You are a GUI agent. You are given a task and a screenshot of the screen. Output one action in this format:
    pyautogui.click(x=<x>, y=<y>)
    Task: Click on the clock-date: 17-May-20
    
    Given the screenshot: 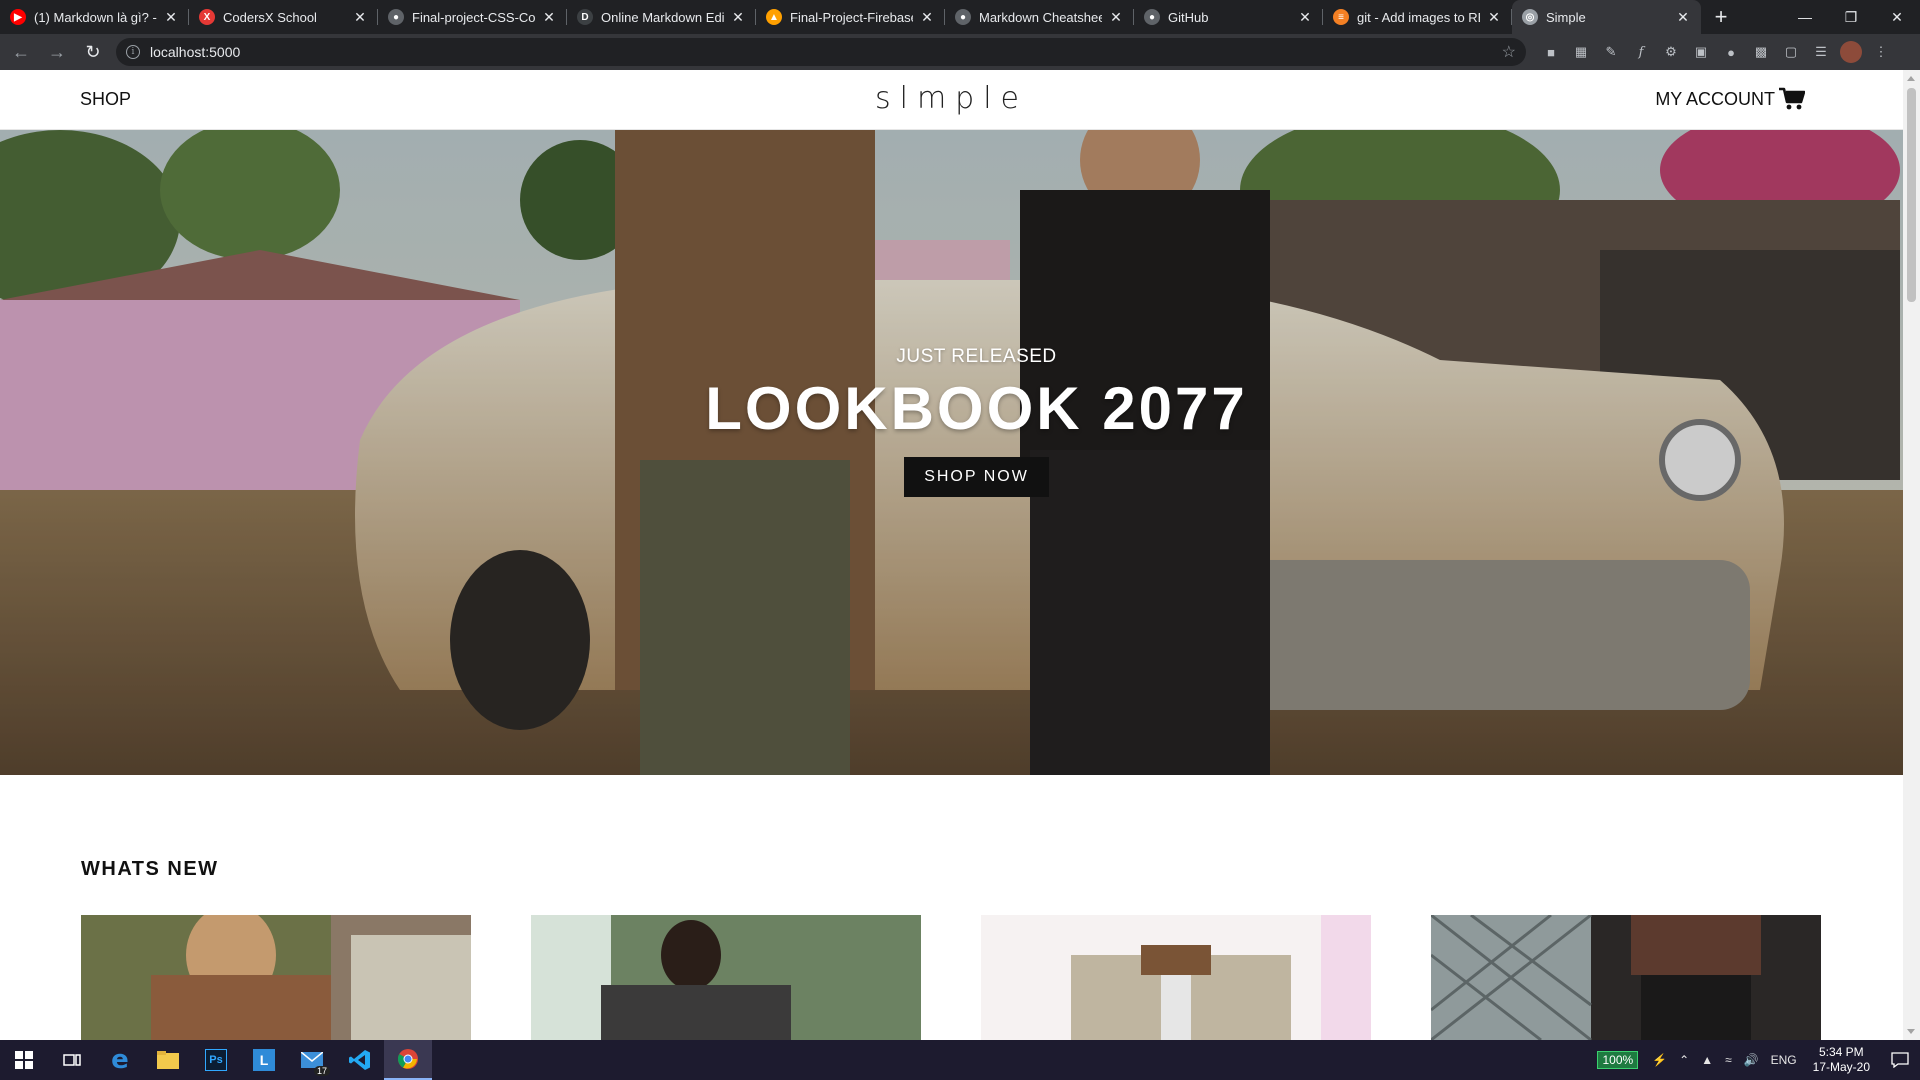 What is the action you would take?
    pyautogui.click(x=1841, y=1067)
    